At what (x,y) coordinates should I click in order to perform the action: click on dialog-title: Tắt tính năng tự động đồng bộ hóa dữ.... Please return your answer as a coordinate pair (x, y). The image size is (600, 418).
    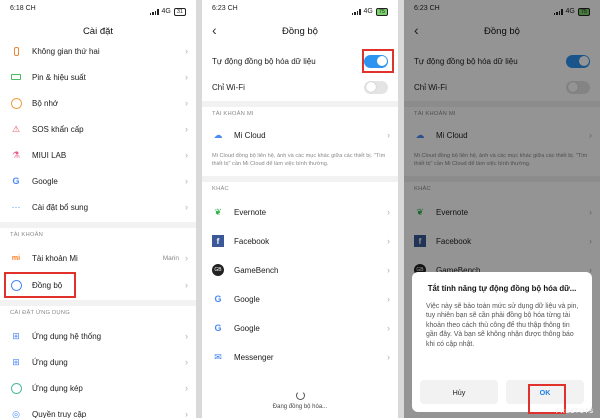
    Looking at the image, I should click on (502, 288).